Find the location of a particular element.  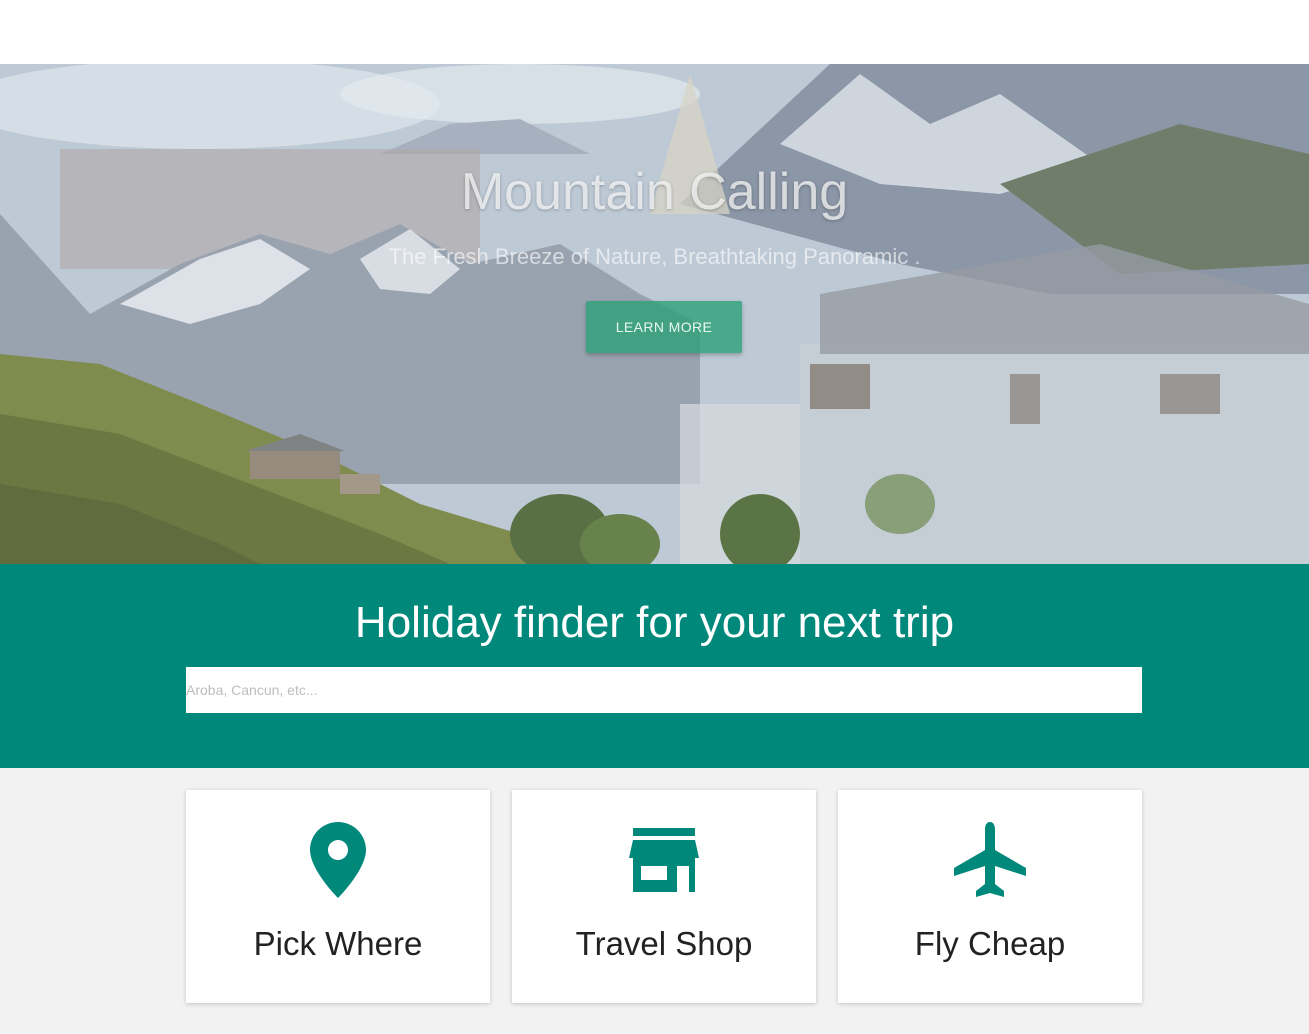

map-pin-icon is located at coordinates (338, 860).